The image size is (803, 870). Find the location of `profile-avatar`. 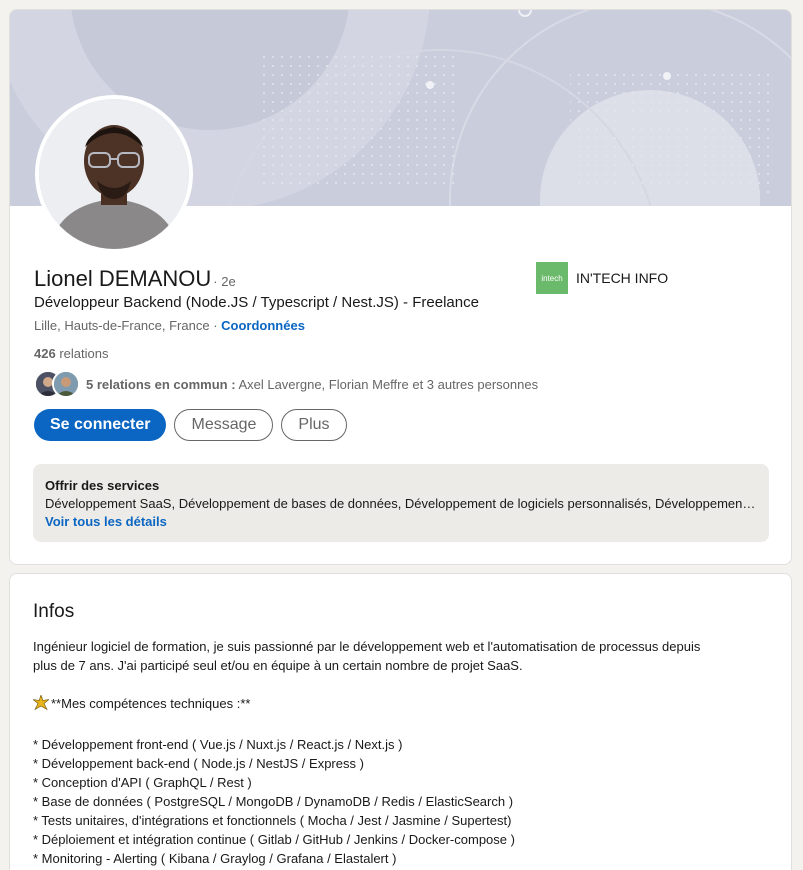

profile-avatar is located at coordinates (114, 174).